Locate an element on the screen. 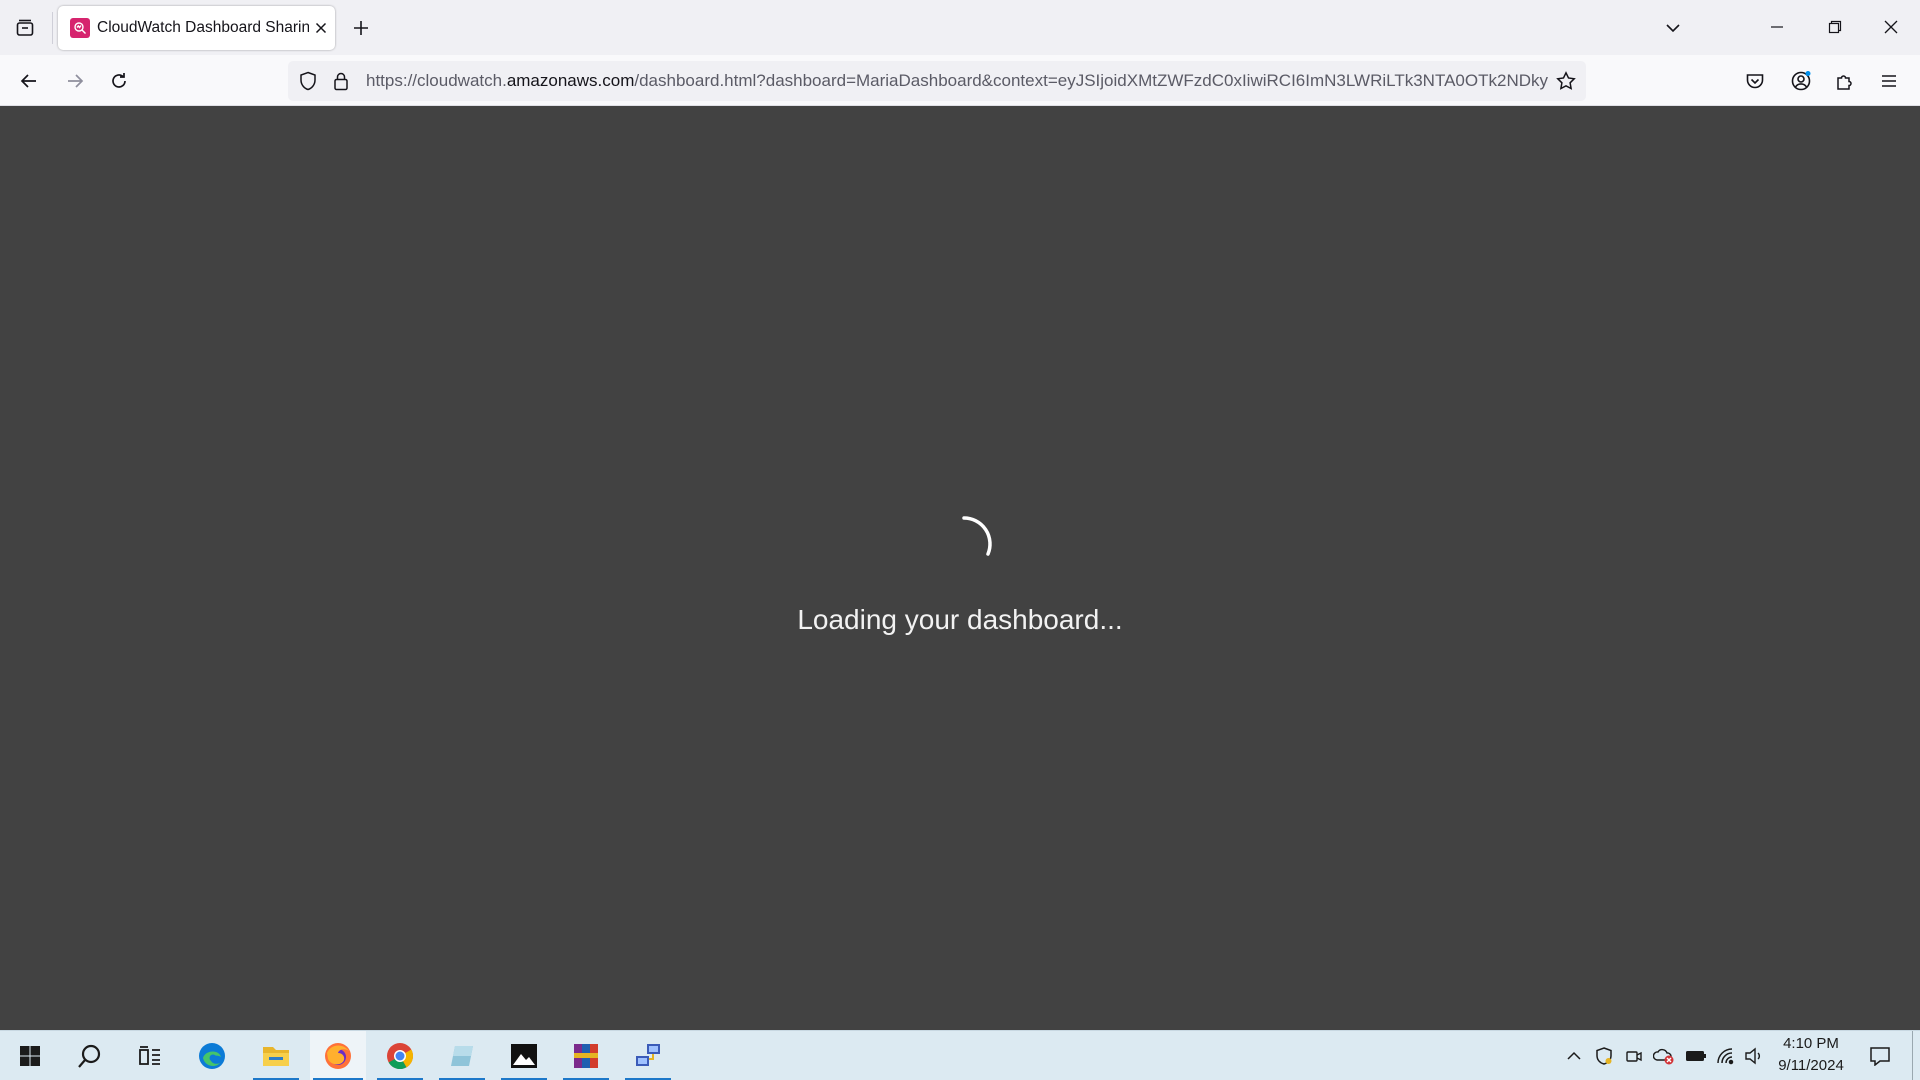  active-tab: CloudWatch Dashboard Sharing is located at coordinates (196, 28).